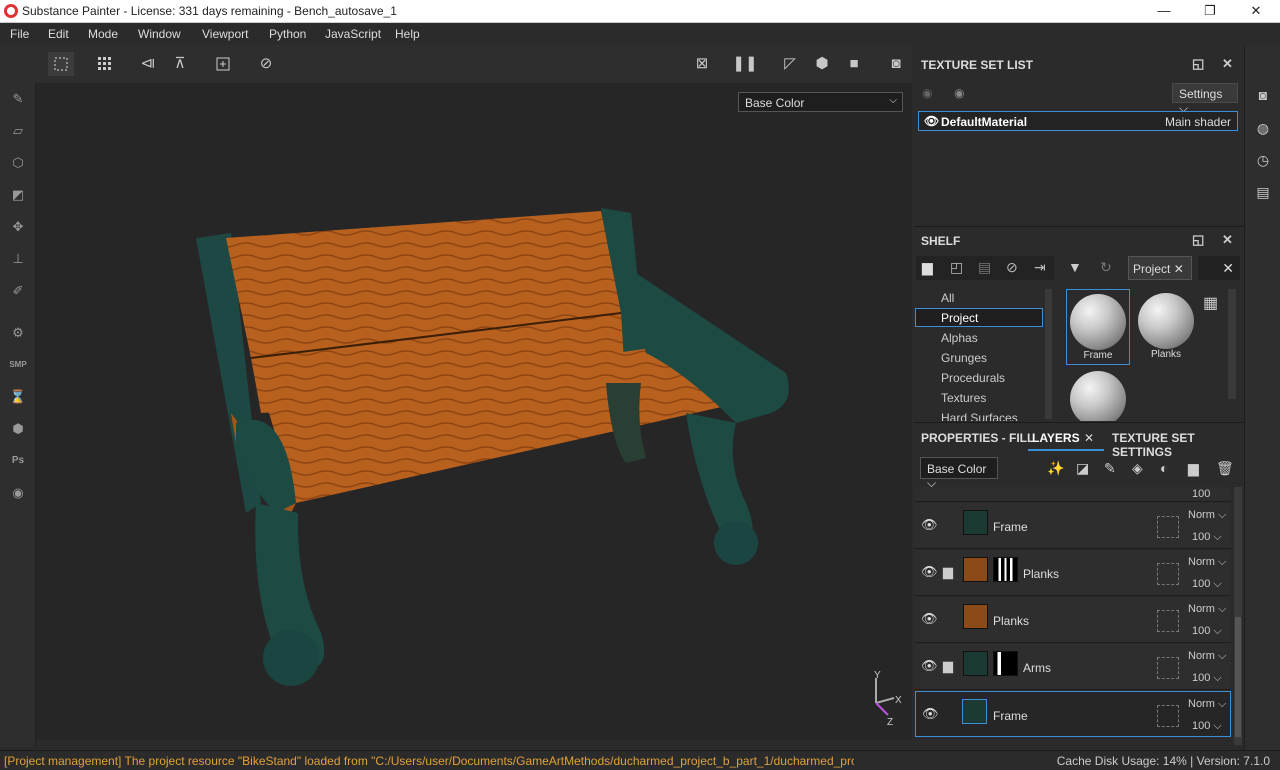 The height and width of the screenshot is (770, 1280). Describe the element at coordinates (702, 64) in the screenshot. I see `hide-ui-icon: ⊠` at that location.